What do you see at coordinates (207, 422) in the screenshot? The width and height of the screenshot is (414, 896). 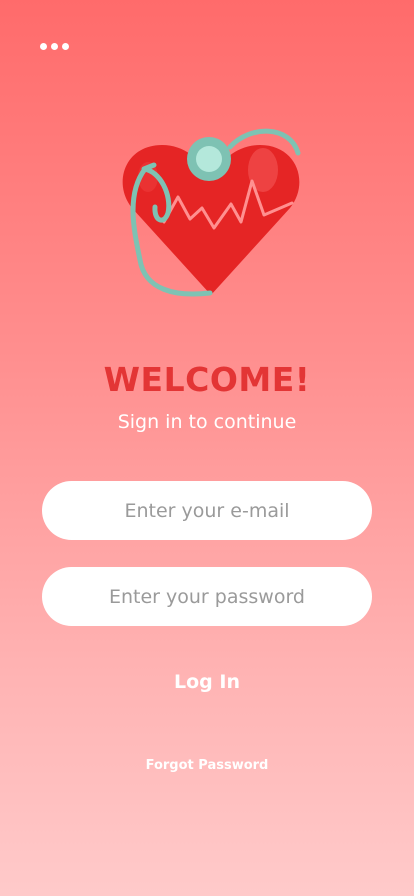 I see `welcome-subtitle: Sign in to continue` at bounding box center [207, 422].